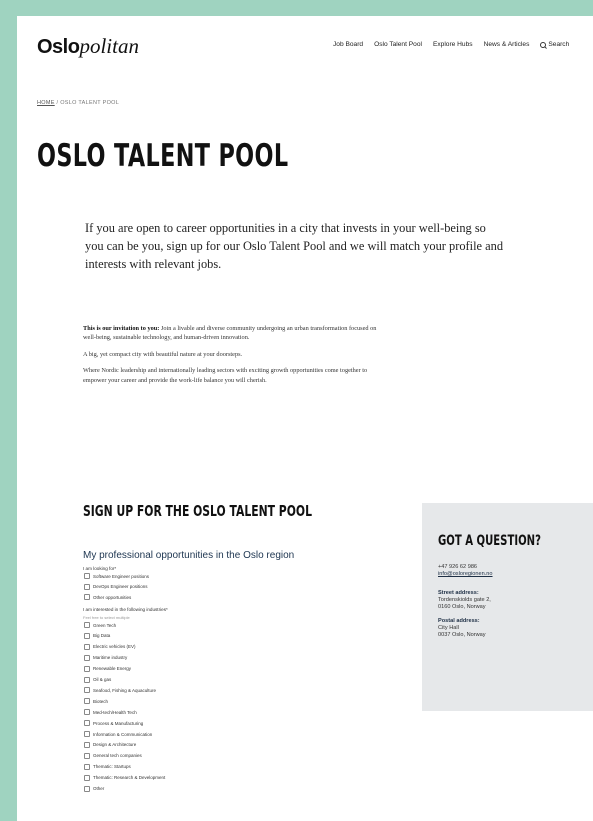  Describe the element at coordinates (448, 628) in the screenshot. I see `postal-address-line-1: City Hall` at that location.